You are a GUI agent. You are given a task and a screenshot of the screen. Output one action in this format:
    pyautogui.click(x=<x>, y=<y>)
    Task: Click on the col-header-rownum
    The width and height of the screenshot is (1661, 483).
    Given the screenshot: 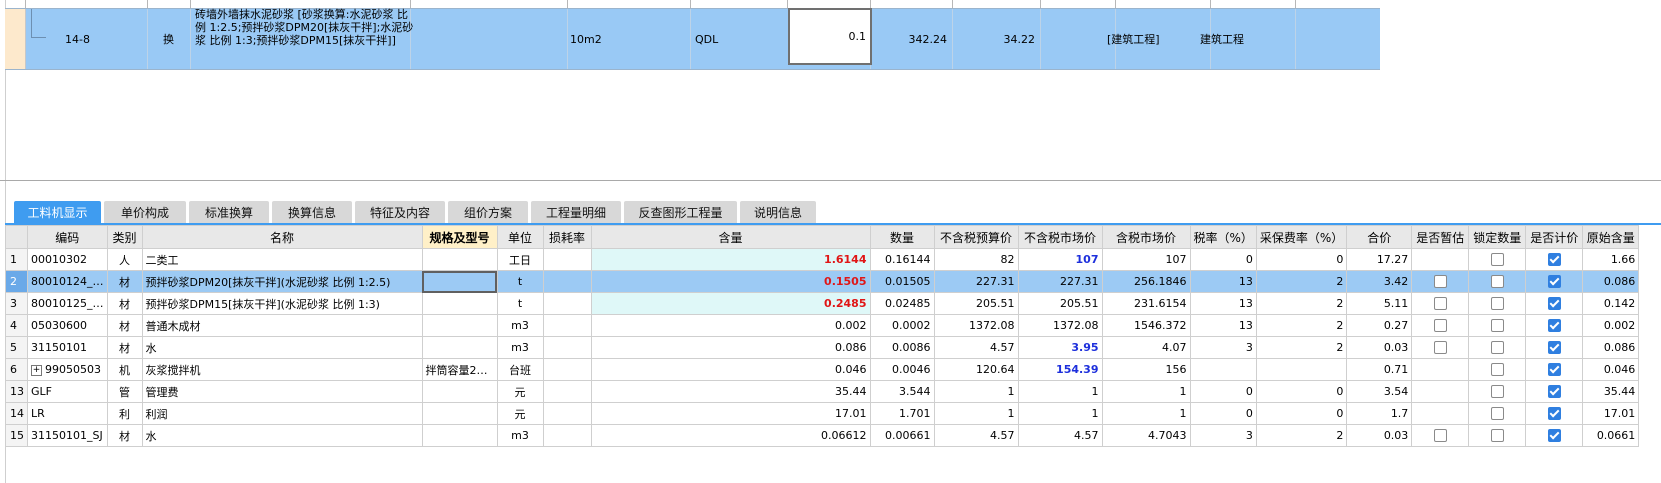 What is the action you would take?
    pyautogui.click(x=16, y=237)
    